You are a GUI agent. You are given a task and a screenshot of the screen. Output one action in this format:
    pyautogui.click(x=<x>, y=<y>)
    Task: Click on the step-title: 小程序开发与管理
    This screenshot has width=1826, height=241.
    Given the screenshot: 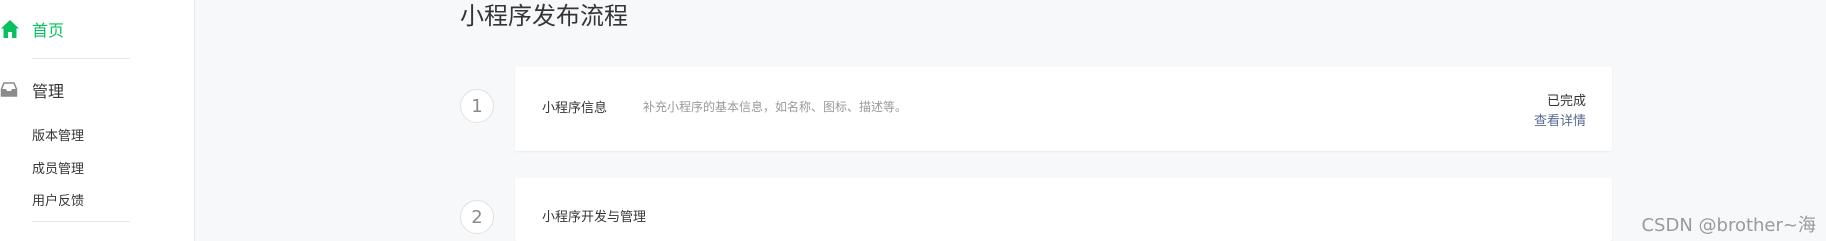 What is the action you would take?
    pyautogui.click(x=594, y=217)
    